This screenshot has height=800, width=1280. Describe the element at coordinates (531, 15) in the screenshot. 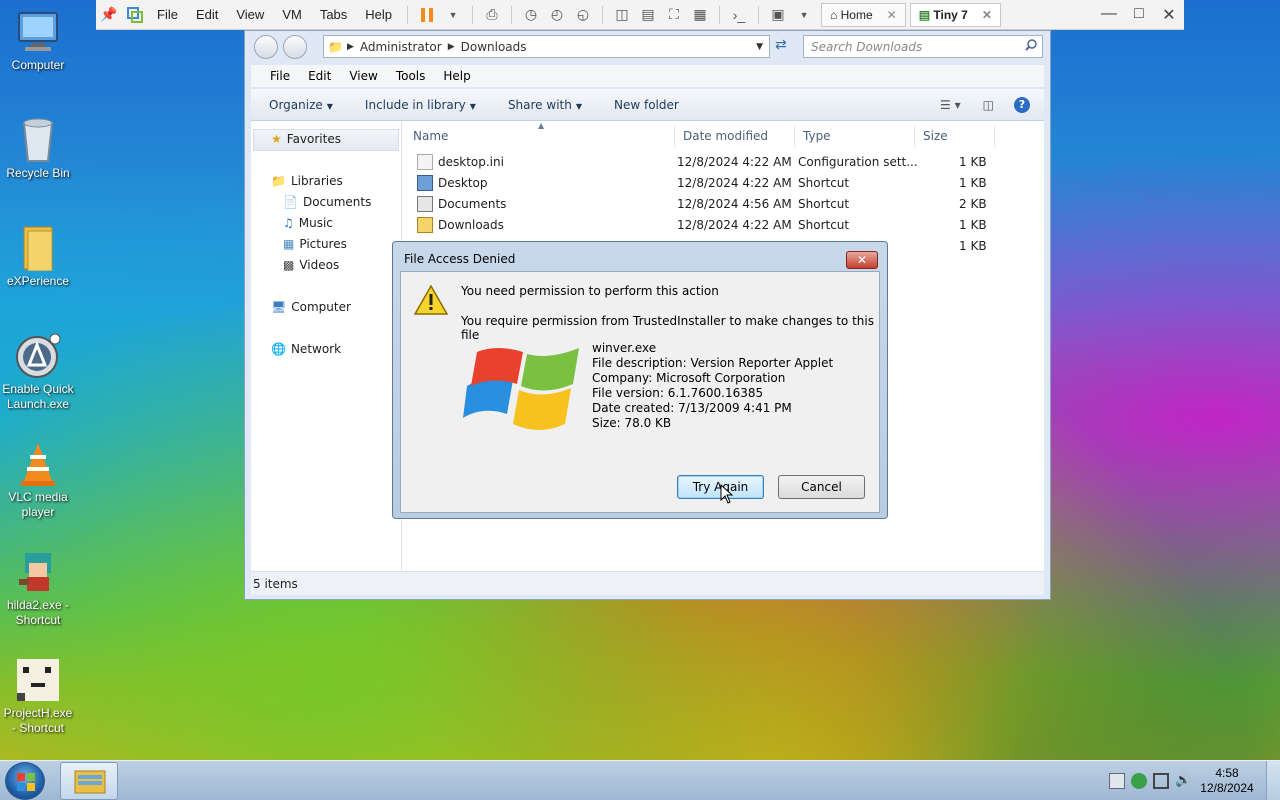

I see `snapshot-icon: ◷` at that location.